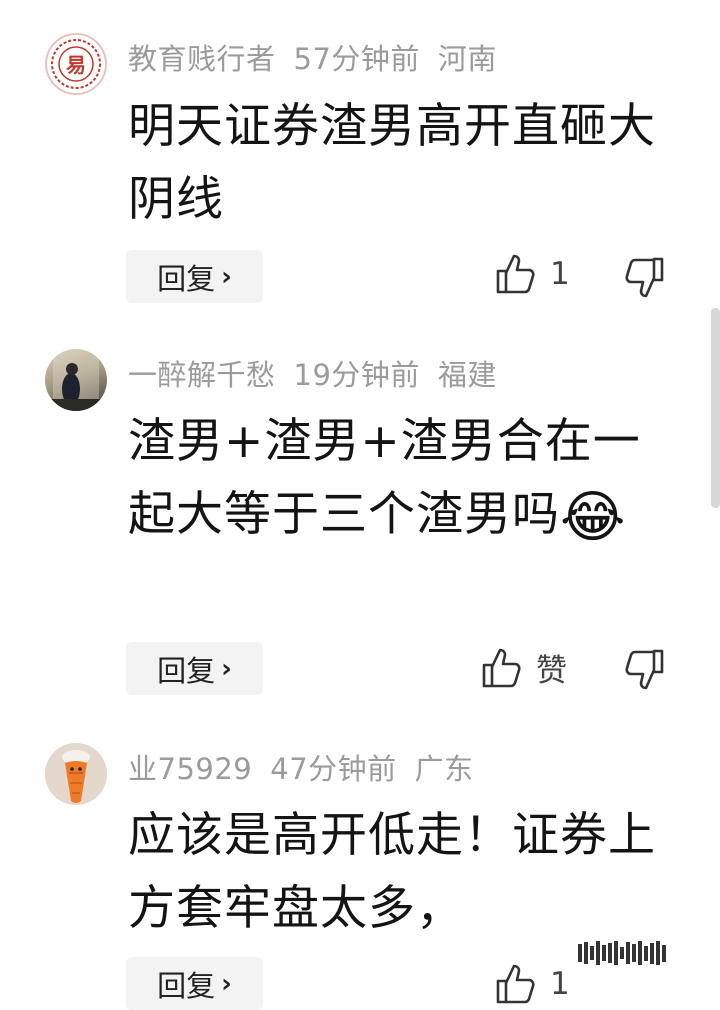  I want to click on scrollbar, so click(715, 408).